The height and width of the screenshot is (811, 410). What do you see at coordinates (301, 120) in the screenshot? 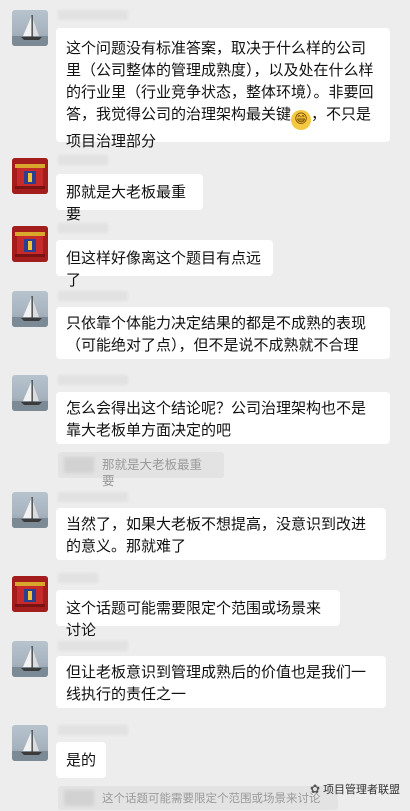
I see `grin-emoji-icon: 😁` at bounding box center [301, 120].